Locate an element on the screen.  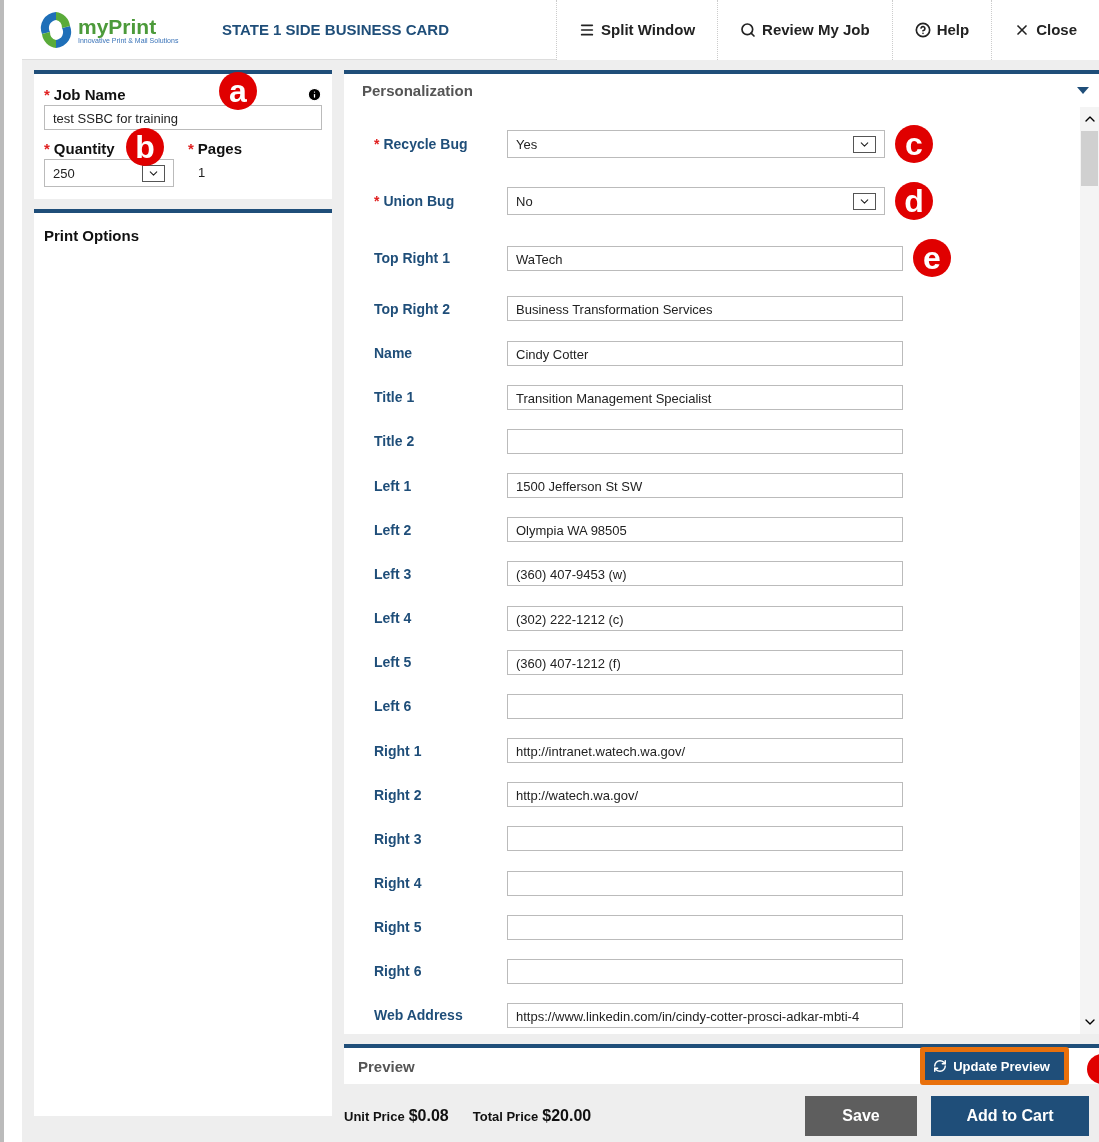
text-field: WaTech is located at coordinates (705, 258).